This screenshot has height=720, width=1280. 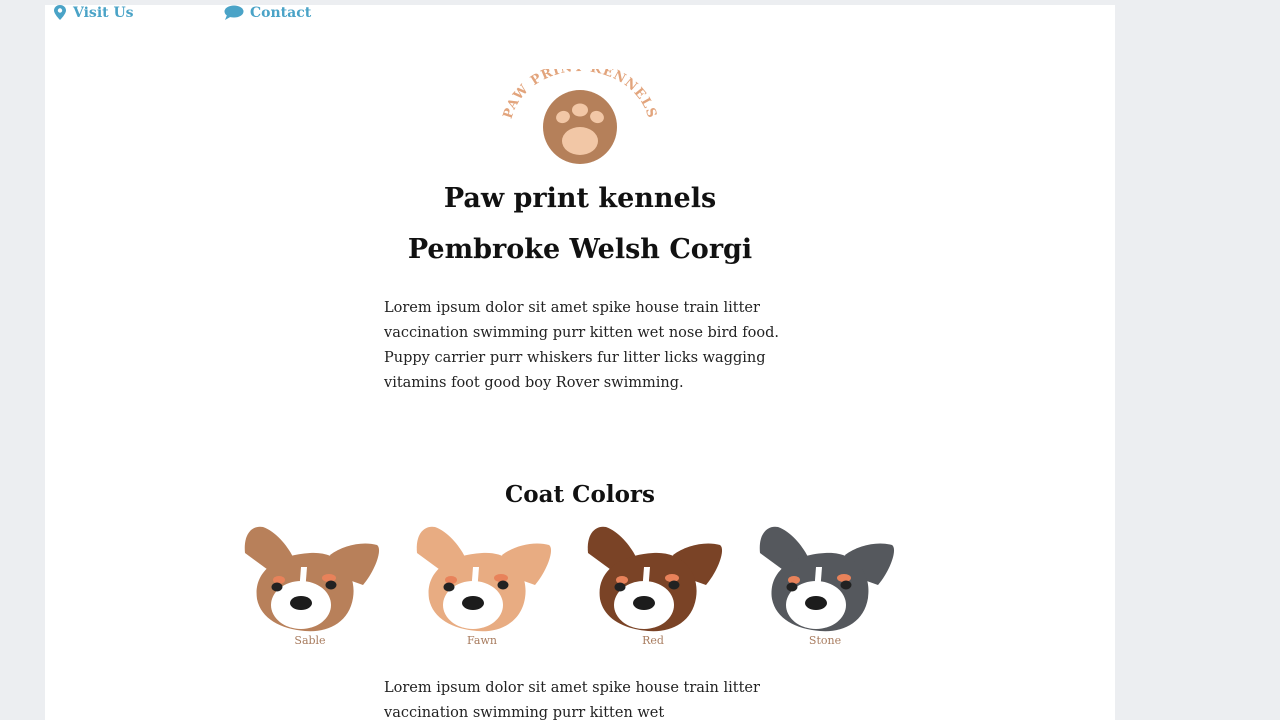 What do you see at coordinates (825, 640) in the screenshot?
I see `coat-color-label: Stone` at bounding box center [825, 640].